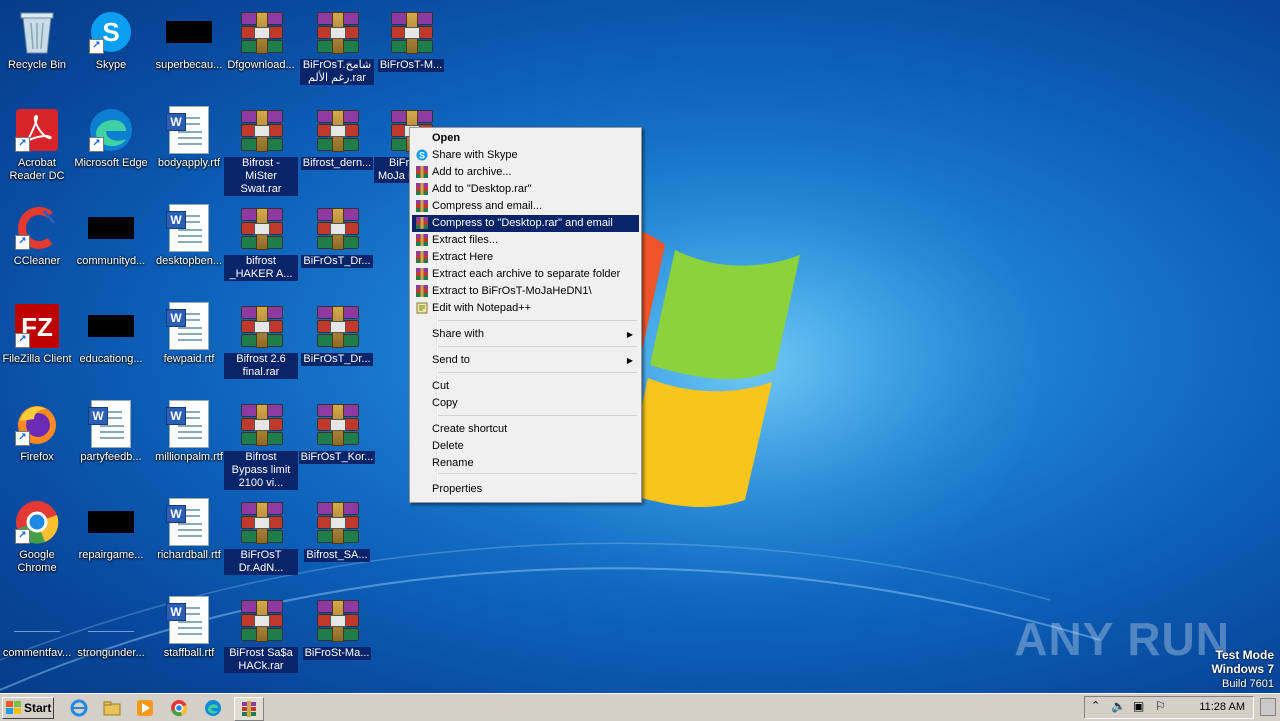  I want to click on blank-file-icon, so click(37, 620).